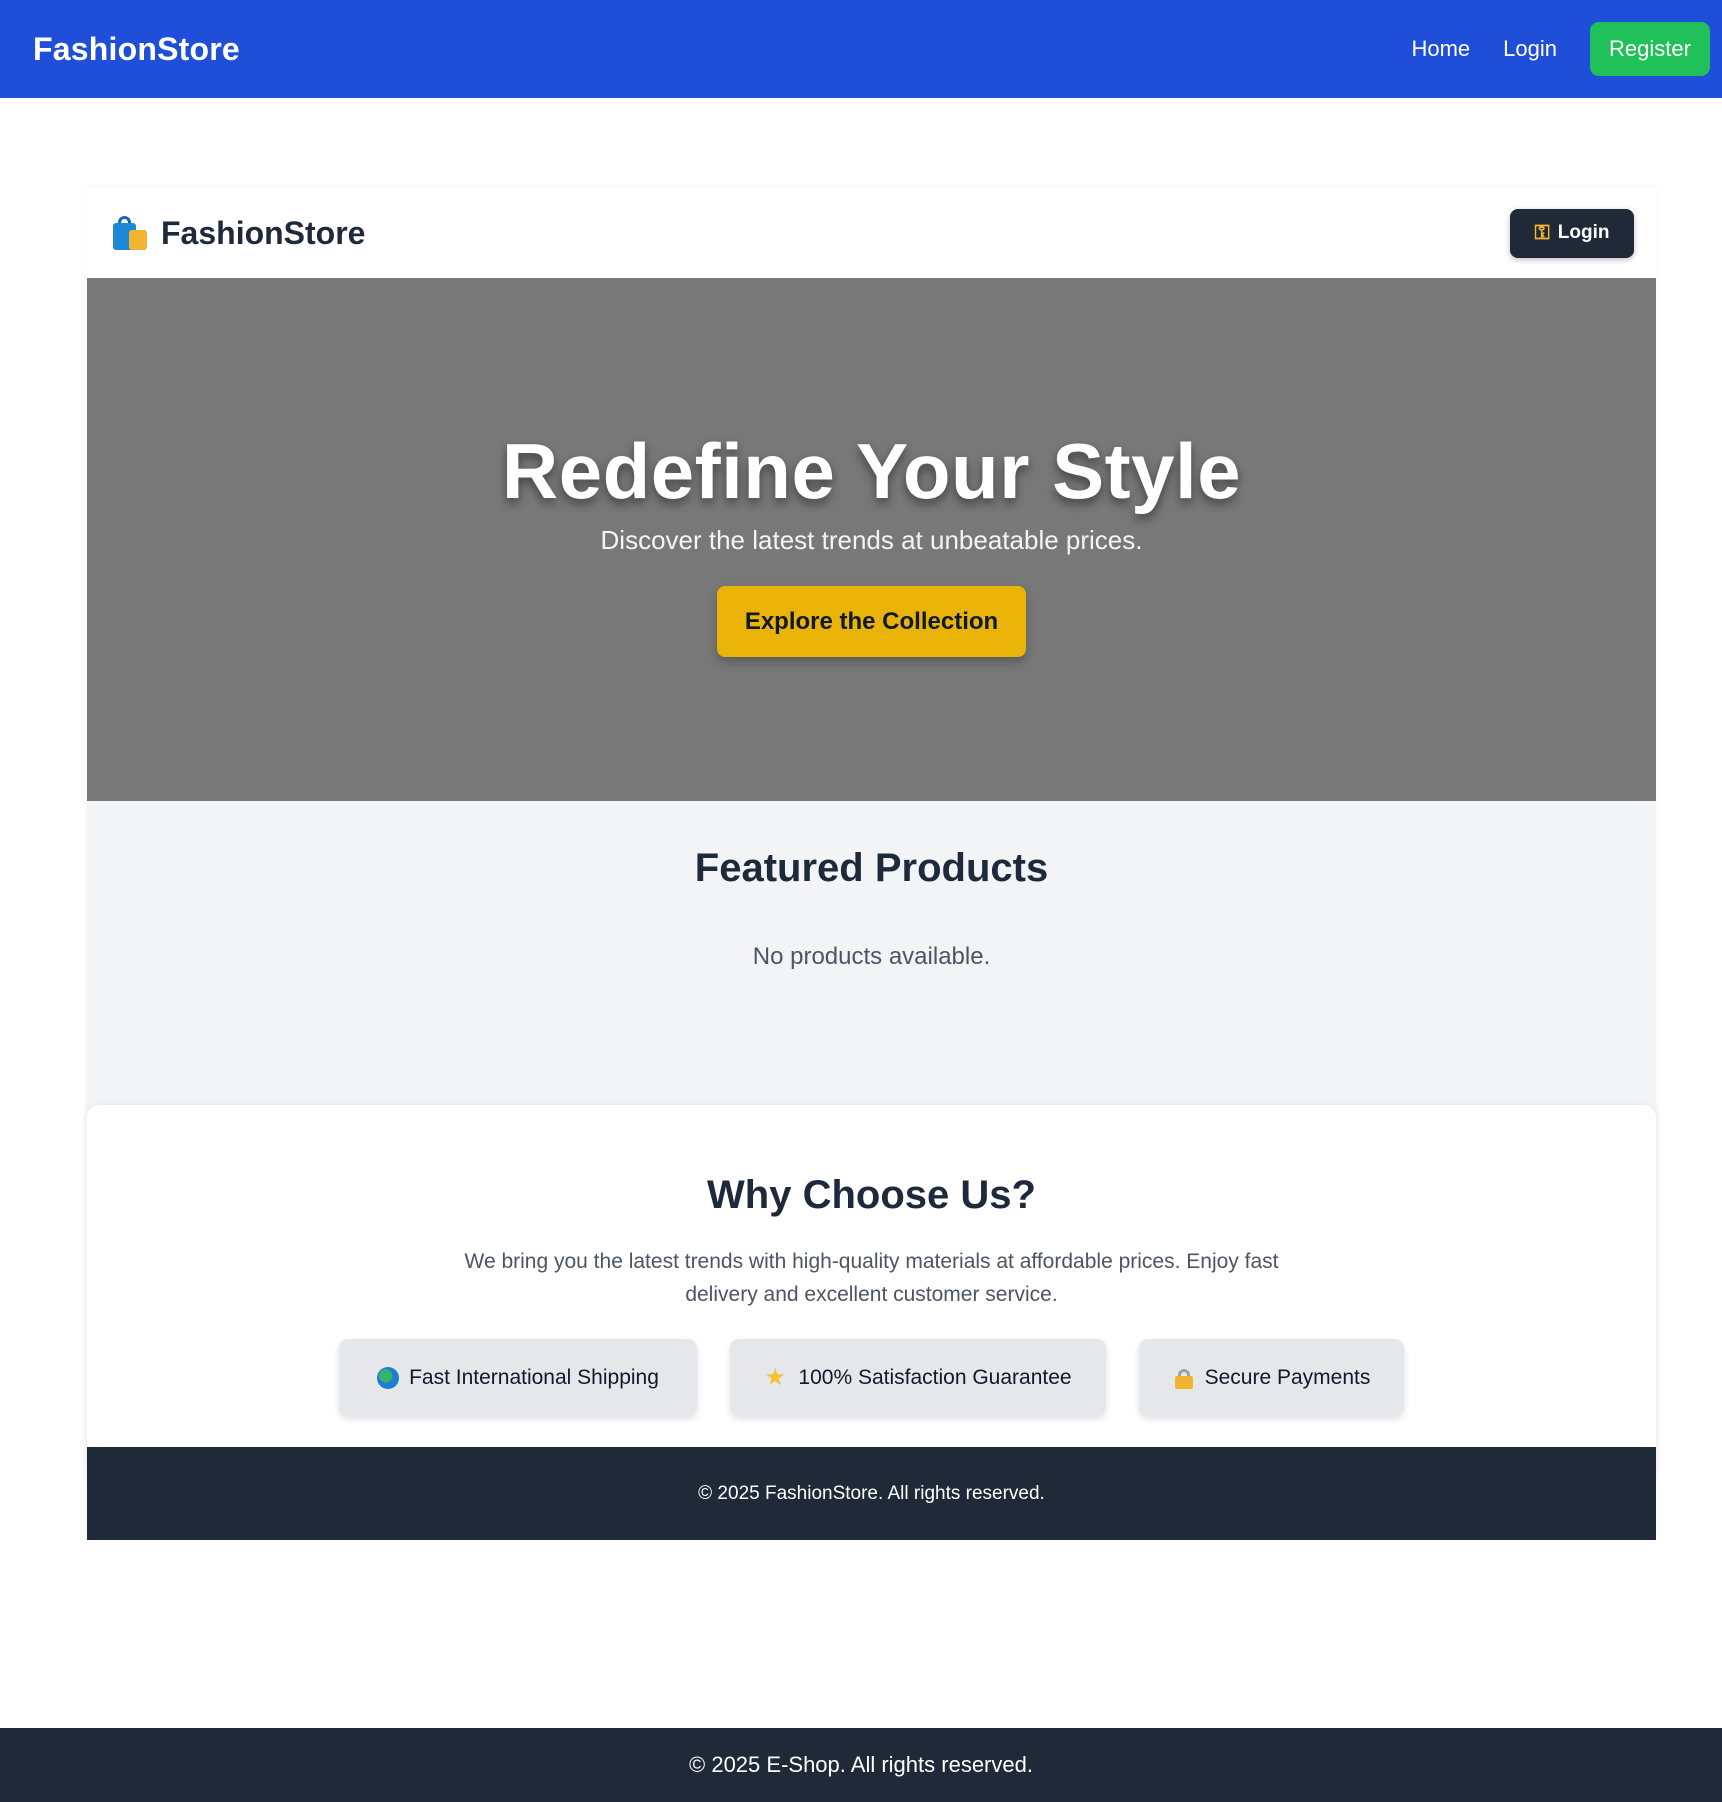 This screenshot has width=1722, height=1802. What do you see at coordinates (1287, 1377) in the screenshot?
I see `feature-label: Secure Payments` at bounding box center [1287, 1377].